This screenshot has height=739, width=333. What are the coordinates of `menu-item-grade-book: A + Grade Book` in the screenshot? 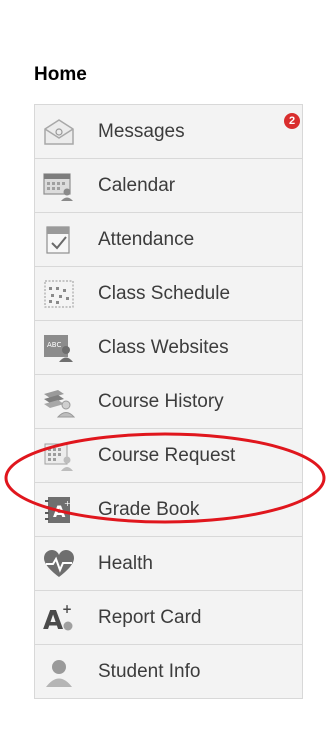 It's located at (168, 510).